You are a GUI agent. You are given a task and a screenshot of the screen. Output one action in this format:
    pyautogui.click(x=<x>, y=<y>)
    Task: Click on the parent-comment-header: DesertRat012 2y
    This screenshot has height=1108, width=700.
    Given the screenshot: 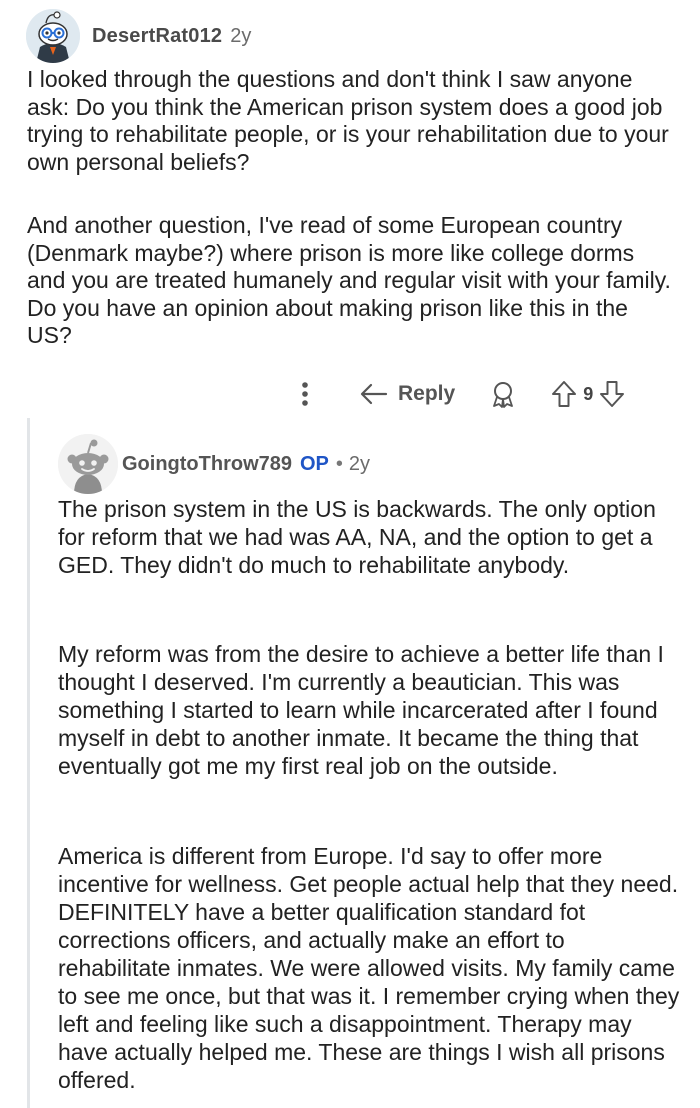 What is the action you would take?
    pyautogui.click(x=138, y=36)
    